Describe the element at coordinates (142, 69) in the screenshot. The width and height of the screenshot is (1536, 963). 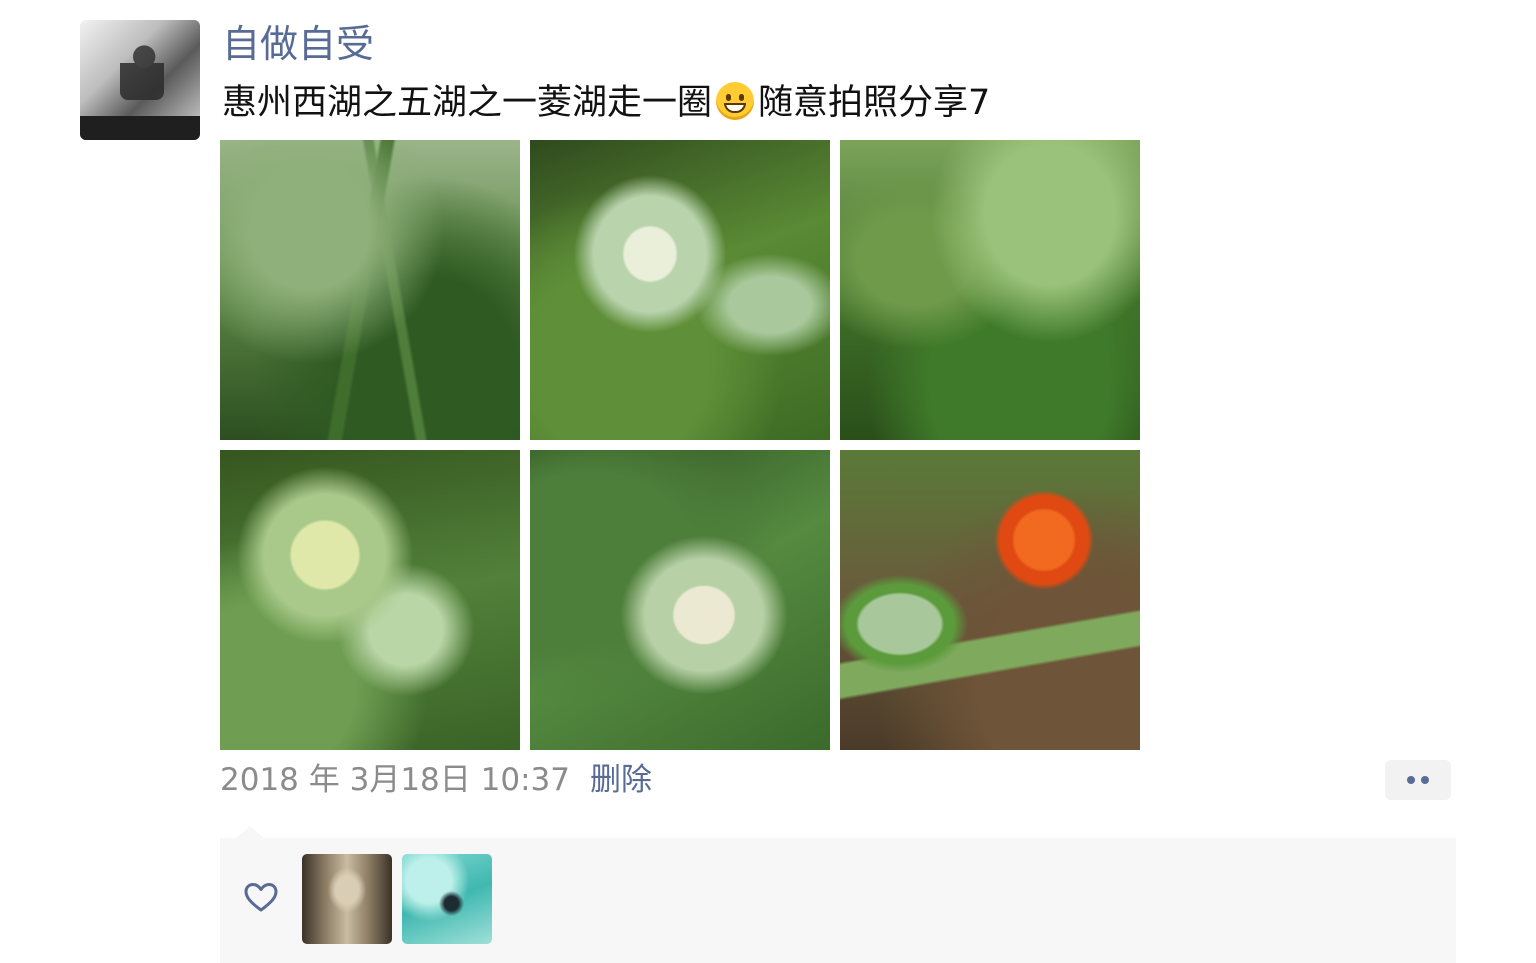
I see `avatar-figure` at that location.